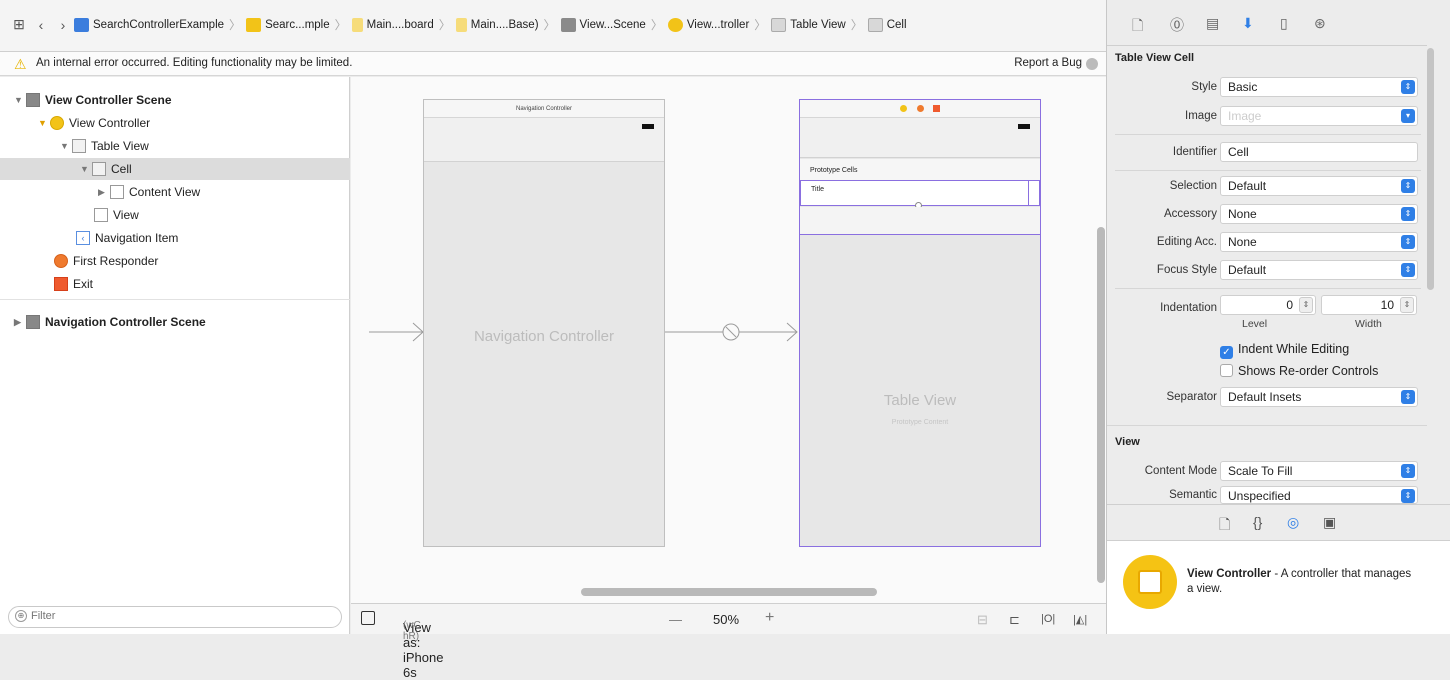 Image resolution: width=1450 pixels, height=680 pixels. Describe the element at coordinates (982, 620) in the screenshot. I see `update-frames-icon: ⊟` at that location.